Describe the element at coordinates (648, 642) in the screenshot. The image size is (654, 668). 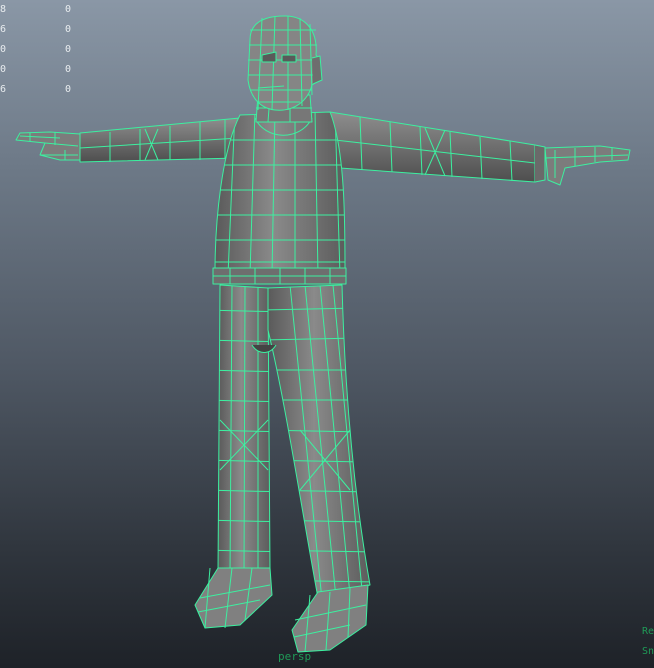
I see `corner-labels: Re Sn` at that location.